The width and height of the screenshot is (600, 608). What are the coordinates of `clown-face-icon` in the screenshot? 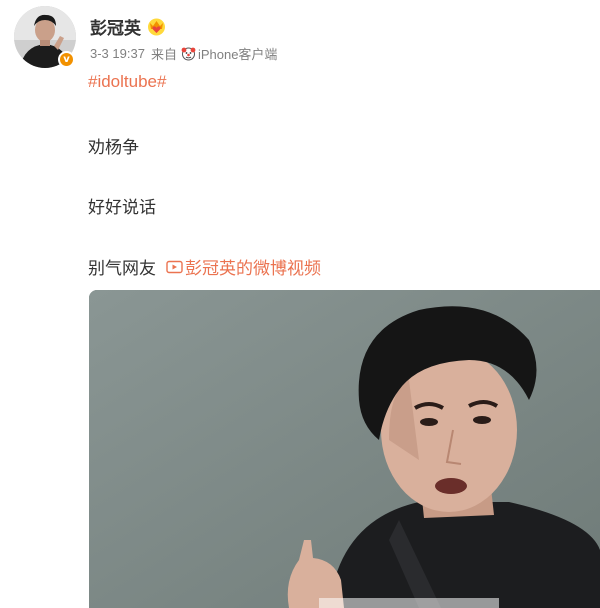 It's located at (188, 53).